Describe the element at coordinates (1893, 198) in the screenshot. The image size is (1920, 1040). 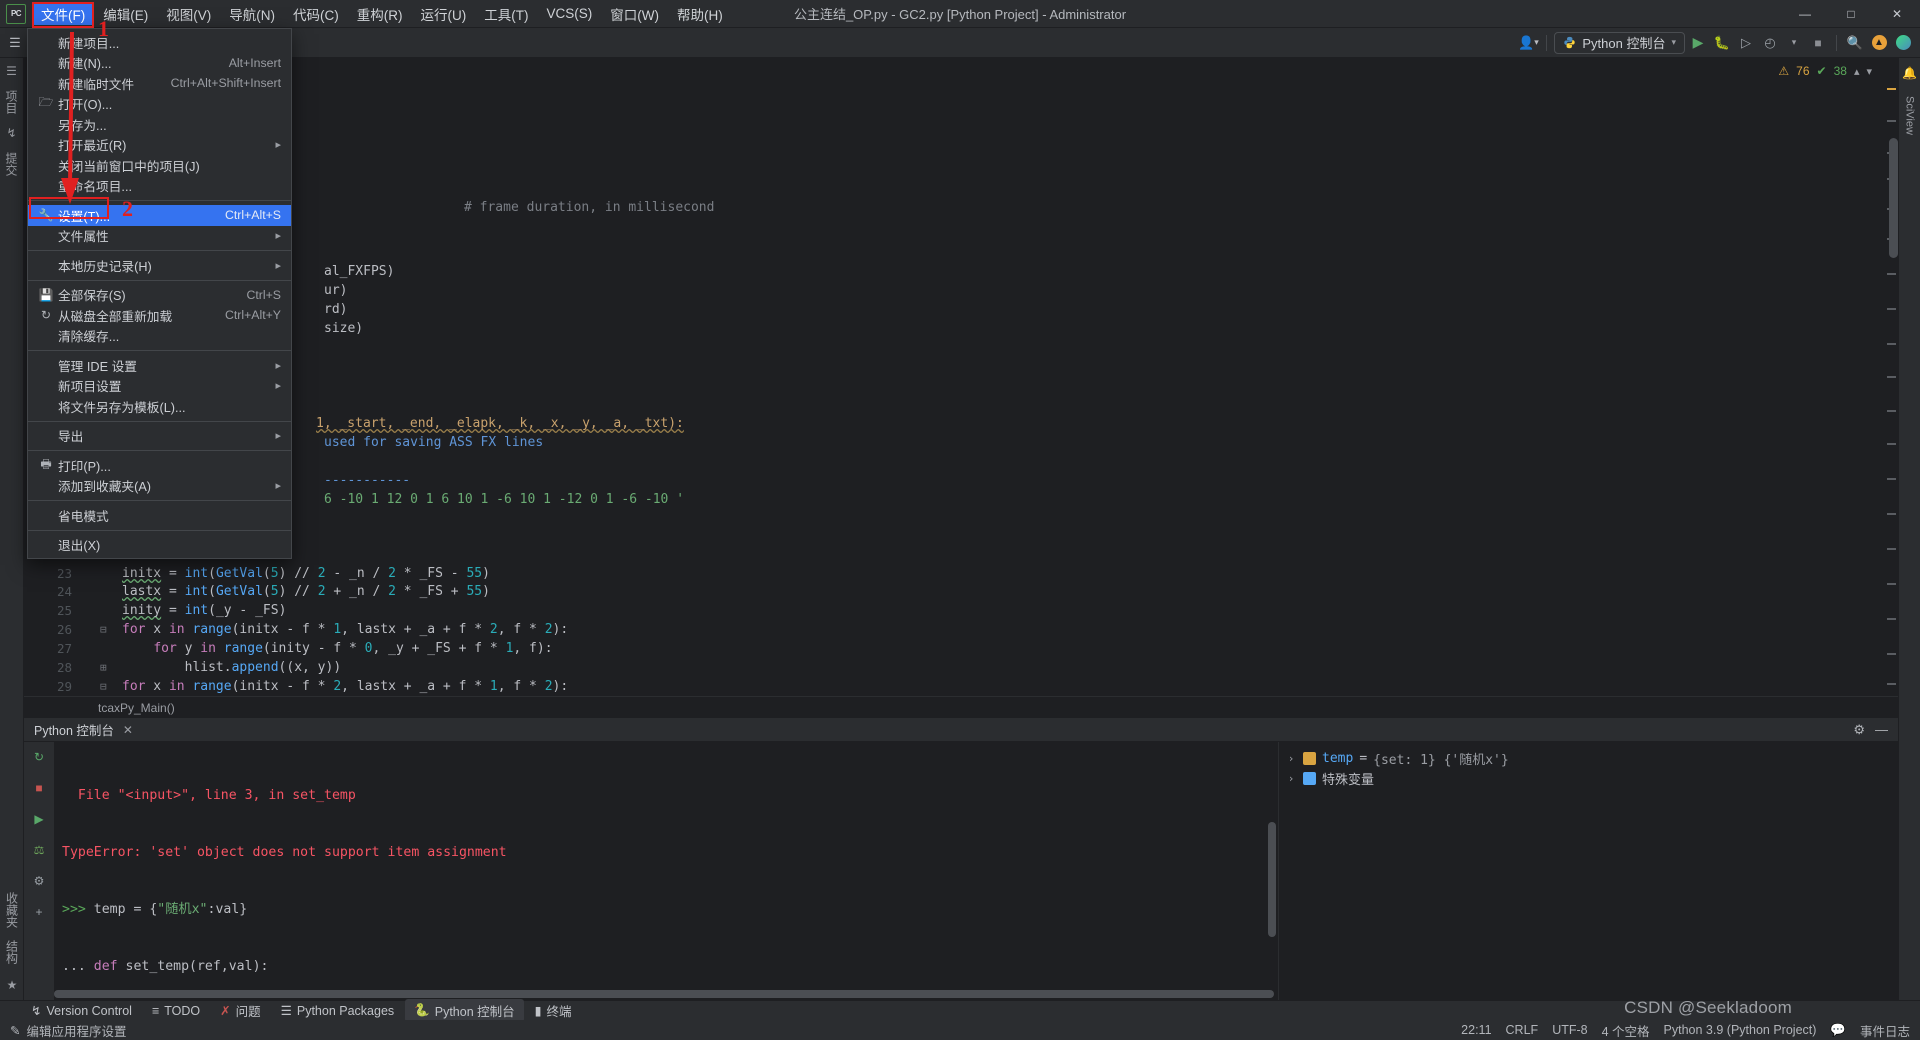
I see `editor-vertical-scrollbar` at that location.